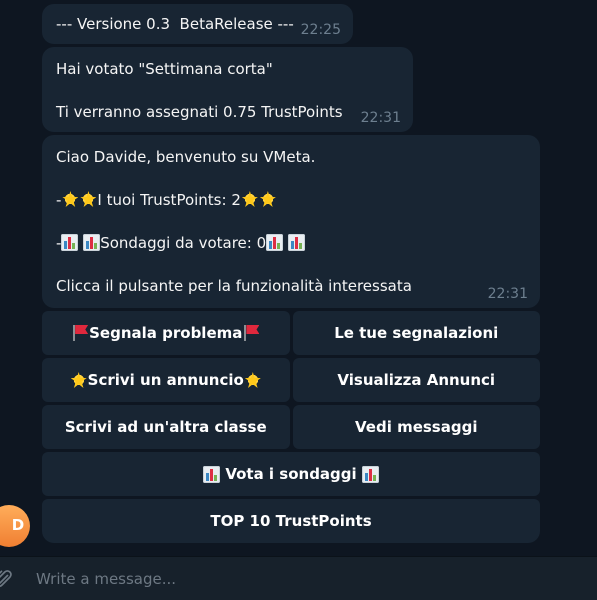  Describe the element at coordinates (291, 380) in the screenshot. I see `keyboard-row: Scrivi un annuncio Visualizza Annunci` at that location.